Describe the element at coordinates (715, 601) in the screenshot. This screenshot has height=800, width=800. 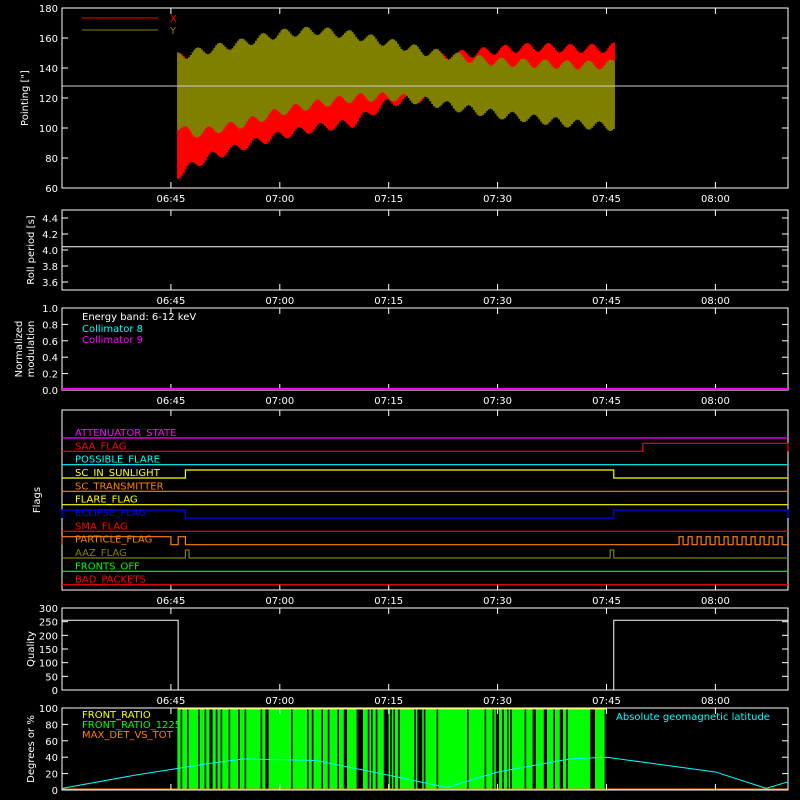
I see `flags-xtick-label: 08:00` at that location.